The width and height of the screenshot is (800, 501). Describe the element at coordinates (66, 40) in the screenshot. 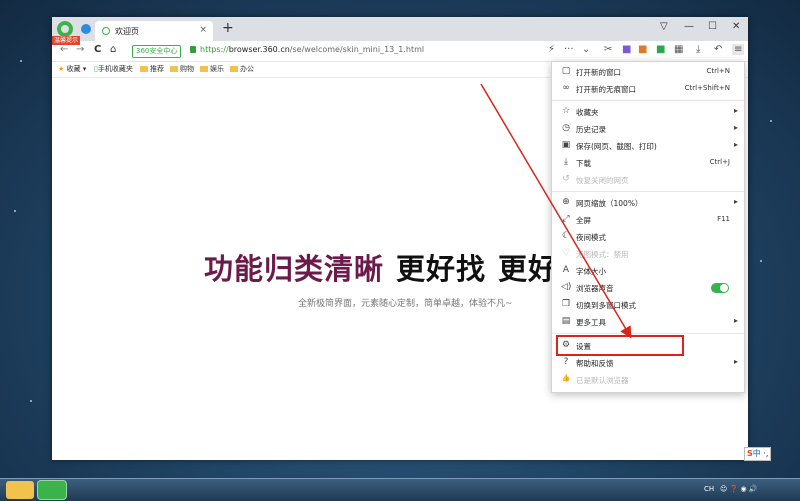

I see `logo-badge: 温馨提示` at that location.